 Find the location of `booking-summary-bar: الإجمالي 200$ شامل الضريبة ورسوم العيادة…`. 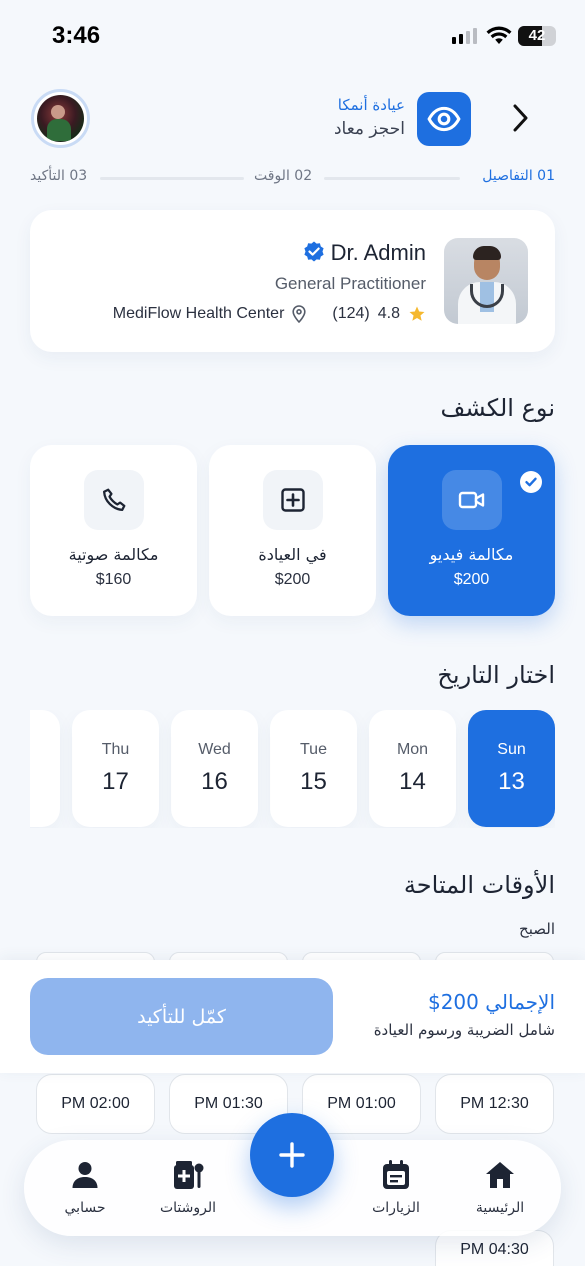

booking-summary-bar: الإجمالي 200$ شامل الضريبة ورسوم العيادة… is located at coordinates (292, 1016).